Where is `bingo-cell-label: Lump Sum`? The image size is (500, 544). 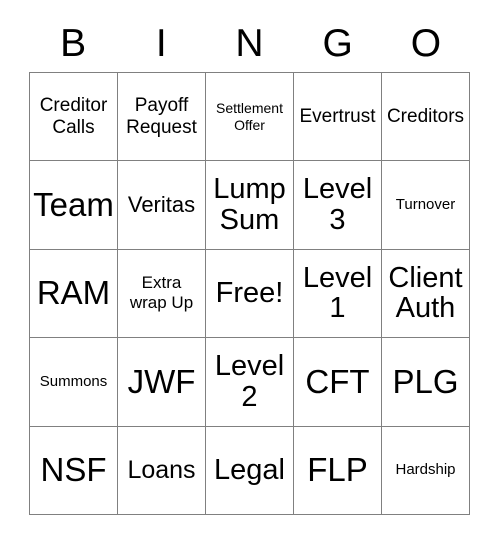
bingo-cell-label: Lump Sum is located at coordinates (249, 205).